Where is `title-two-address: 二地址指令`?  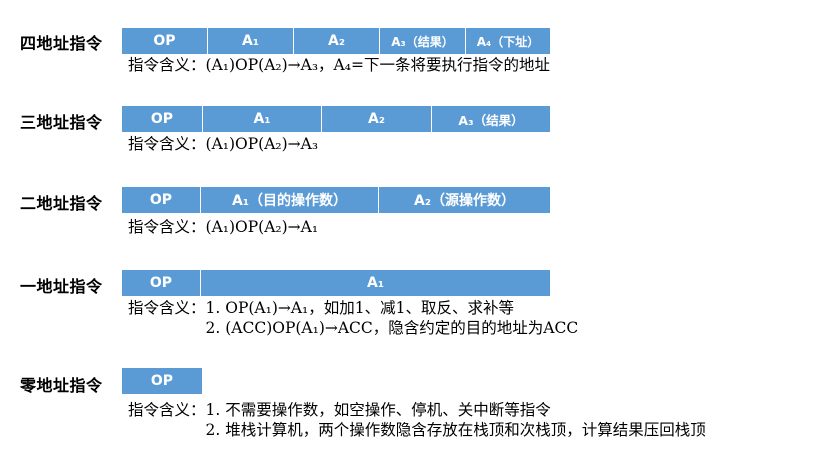
title-two-address: 二地址指令 is located at coordinates (61, 203).